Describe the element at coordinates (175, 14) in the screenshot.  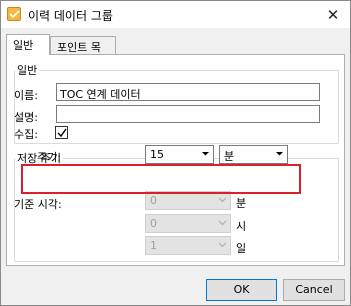
I see `title-bar: 이력 데이터 그룹 ✕` at that location.